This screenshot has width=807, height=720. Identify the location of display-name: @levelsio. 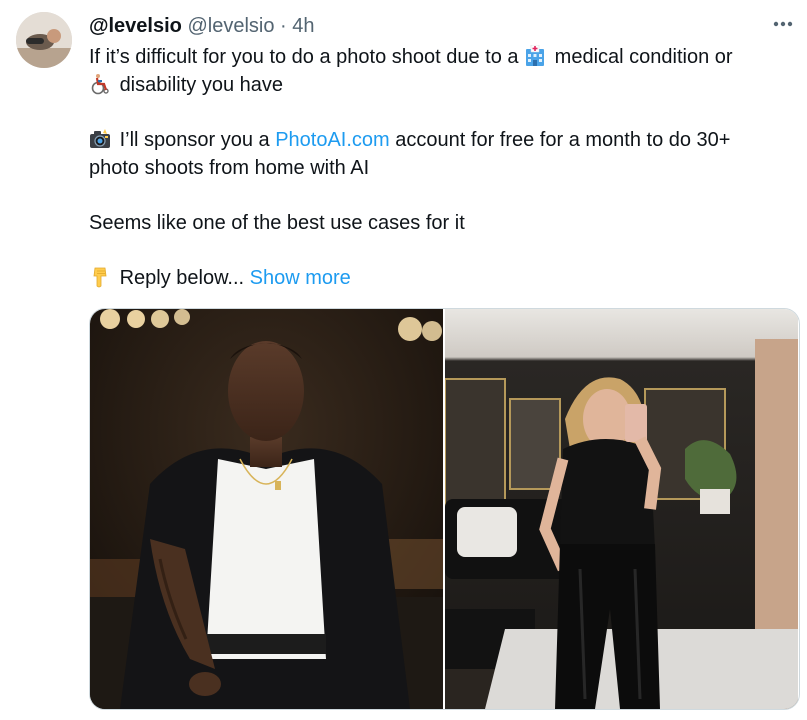
(135, 26).